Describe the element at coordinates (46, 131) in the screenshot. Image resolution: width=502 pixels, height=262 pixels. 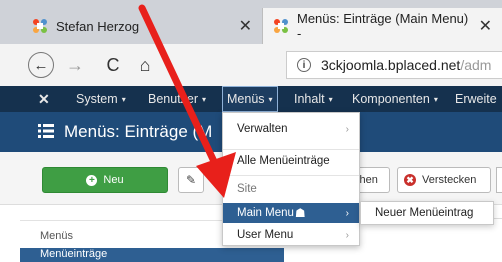
I see `list-icon` at that location.